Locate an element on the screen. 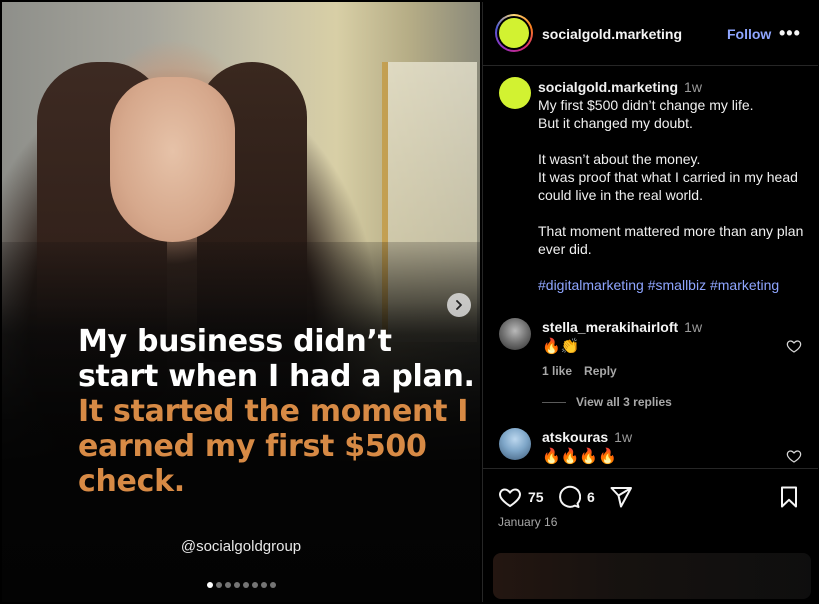 This screenshot has width=819, height=604. post-watermark: @socialgoldgroup is located at coordinates (241, 546).